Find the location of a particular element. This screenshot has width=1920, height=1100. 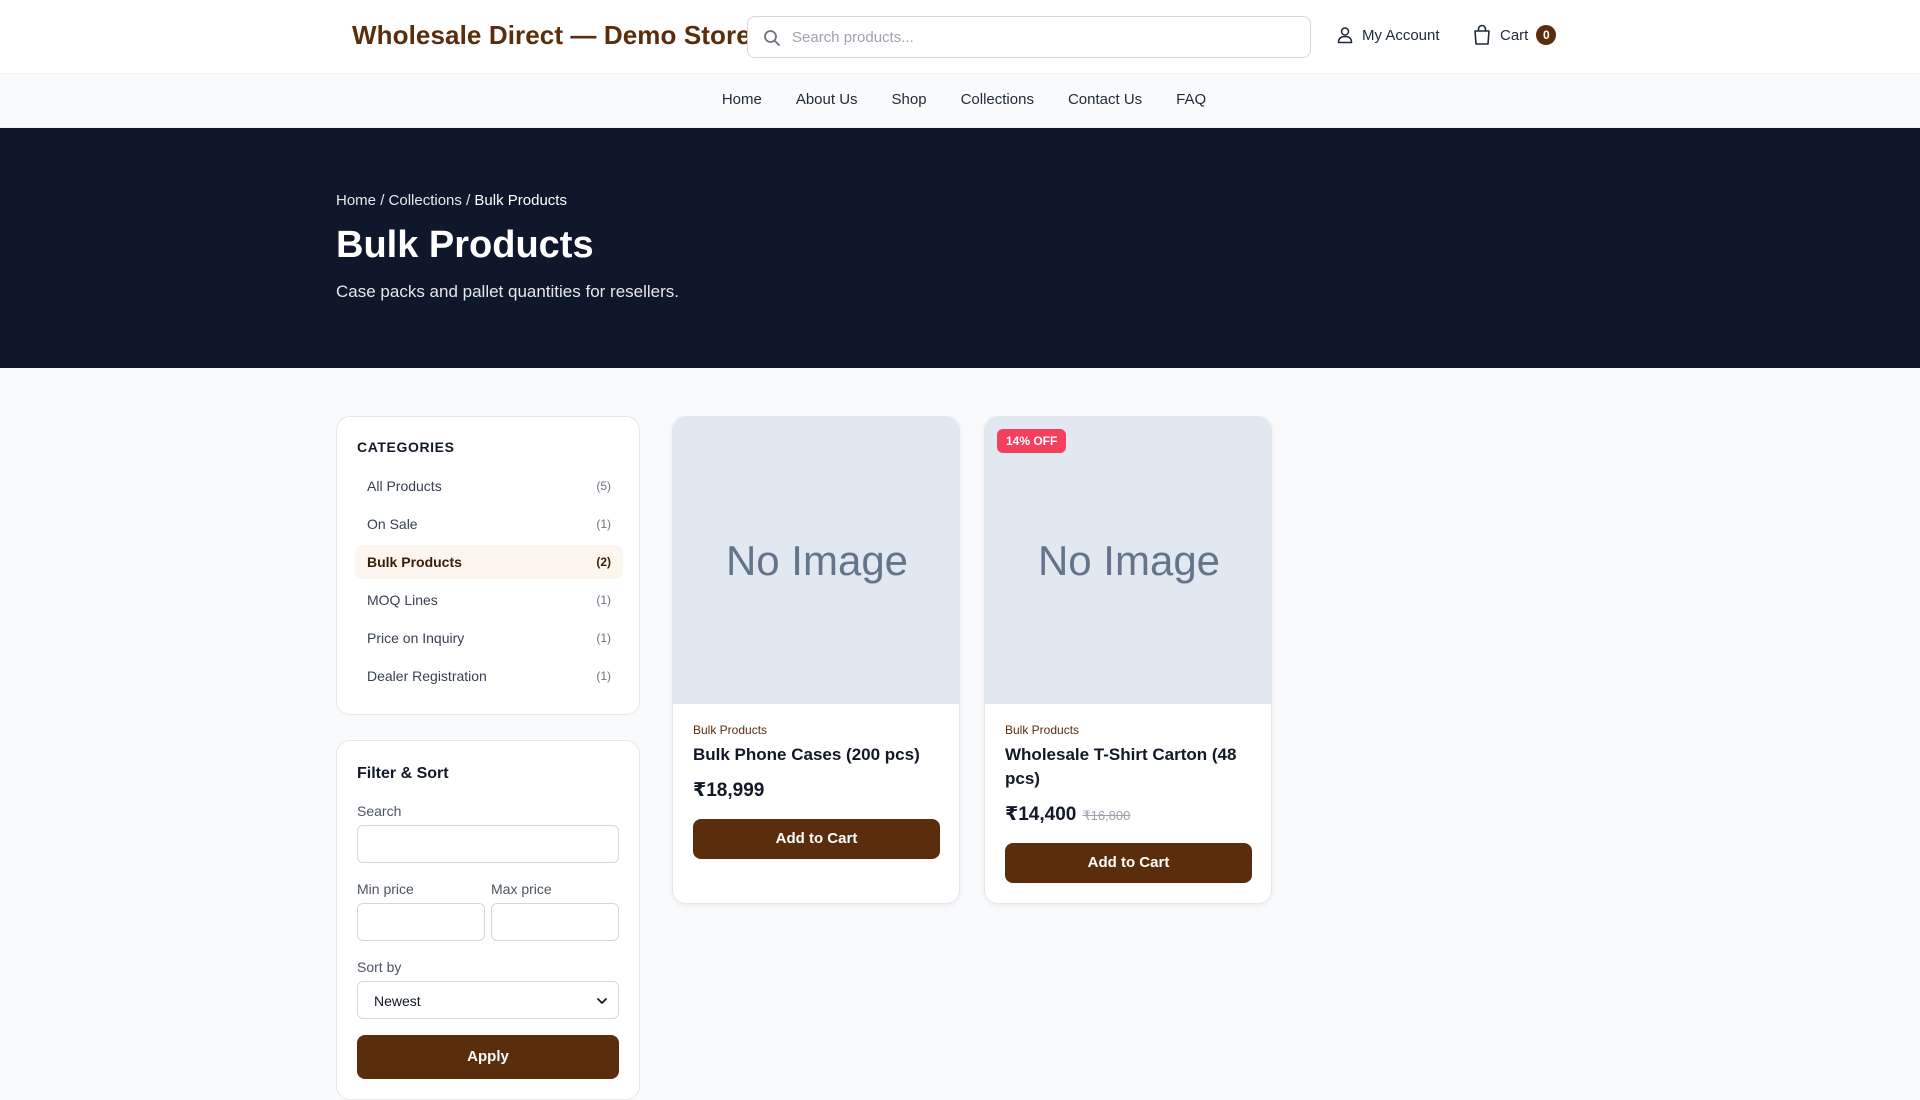

category-label: All Products is located at coordinates (404, 486).